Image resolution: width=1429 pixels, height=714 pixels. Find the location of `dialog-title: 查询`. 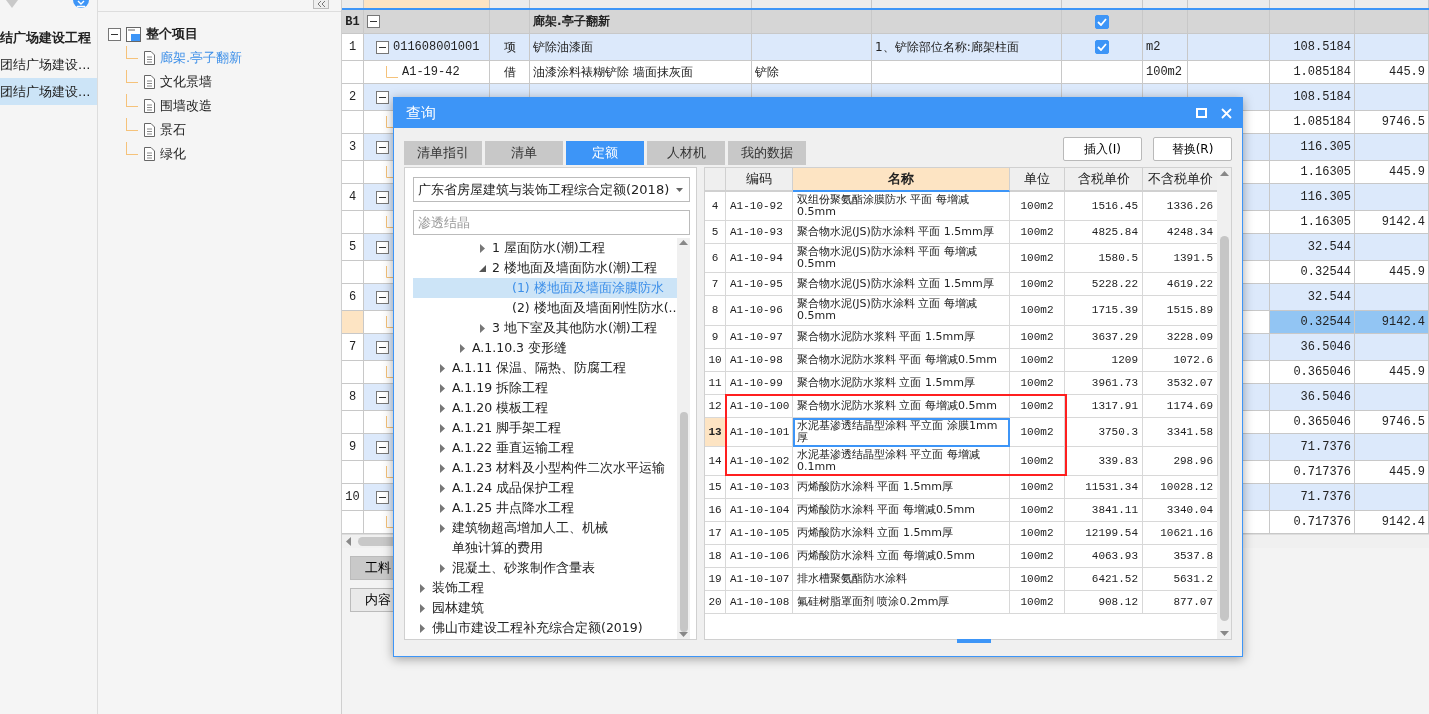

dialog-title: 查询 is located at coordinates (421, 113).